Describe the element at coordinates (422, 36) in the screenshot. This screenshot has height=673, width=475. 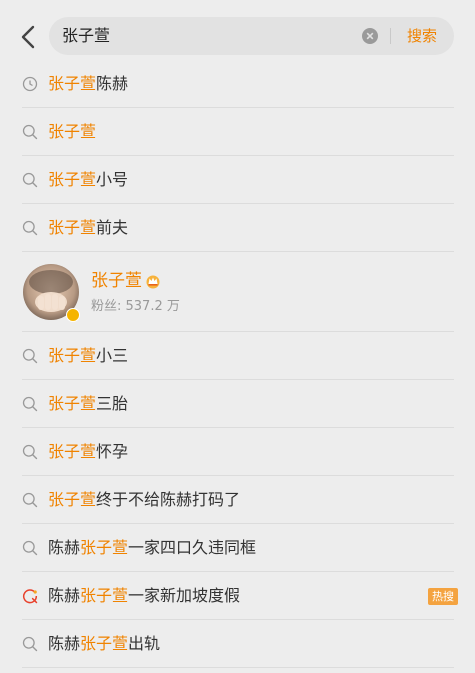
I see `search-button: 搜索` at that location.